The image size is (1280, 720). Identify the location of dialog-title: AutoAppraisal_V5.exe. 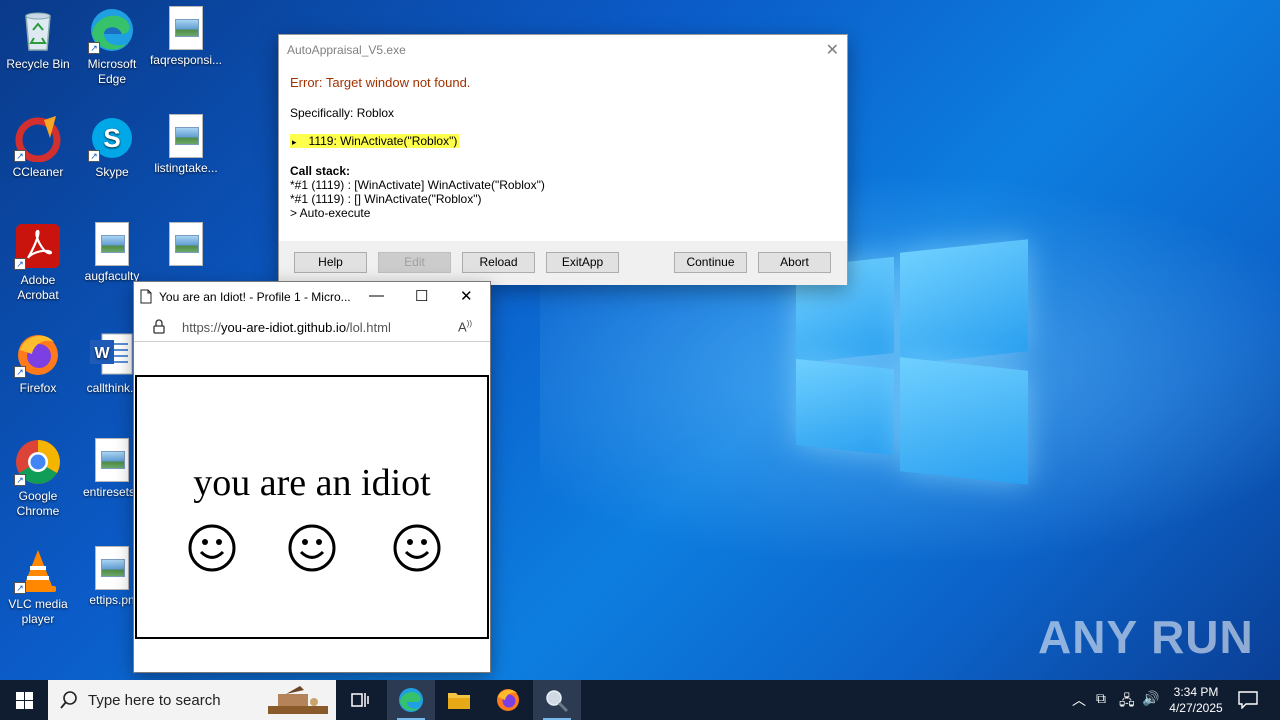
(346, 50).